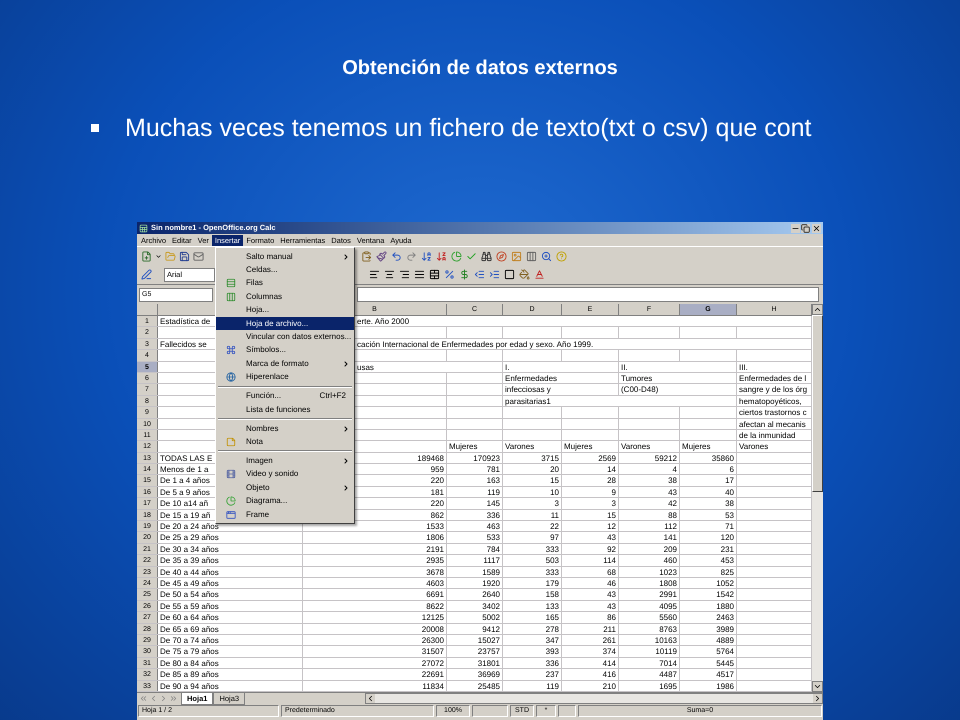  I want to click on frame-icon, so click(231, 515).